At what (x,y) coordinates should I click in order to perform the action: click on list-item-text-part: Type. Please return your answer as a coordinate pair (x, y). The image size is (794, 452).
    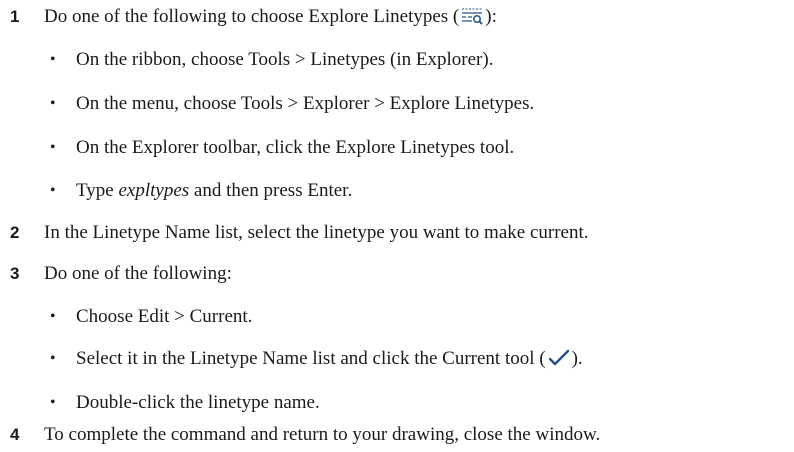
    Looking at the image, I should click on (97, 190).